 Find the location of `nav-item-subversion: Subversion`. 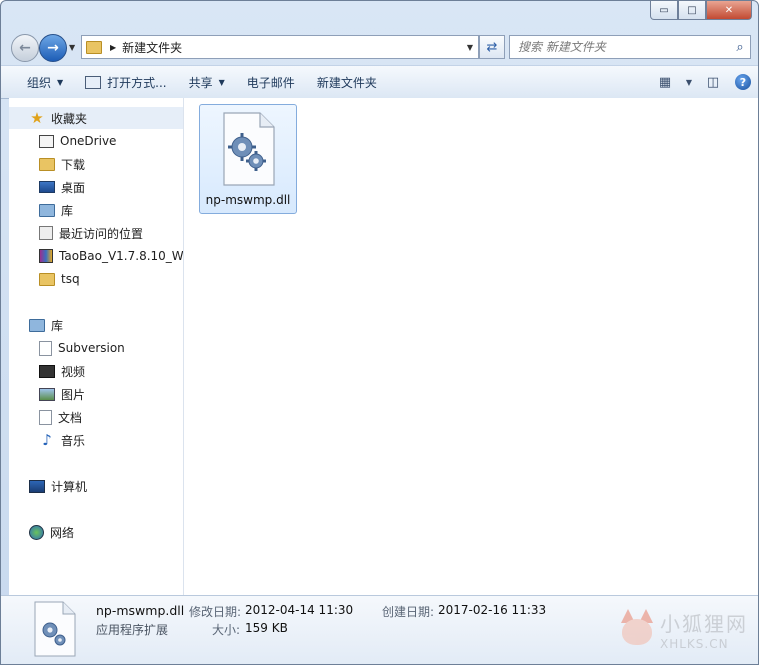

nav-item-subversion: Subversion is located at coordinates (96, 348).